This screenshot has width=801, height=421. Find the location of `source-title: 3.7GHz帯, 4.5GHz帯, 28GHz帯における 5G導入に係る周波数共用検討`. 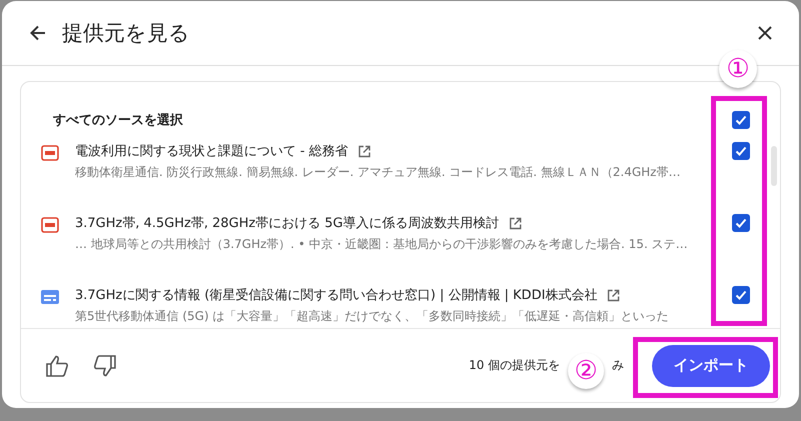

source-title: 3.7GHz帯, 4.5GHz帯, 28GHz帯における 5G導入に係る周波数共用検討 is located at coordinates (287, 223).